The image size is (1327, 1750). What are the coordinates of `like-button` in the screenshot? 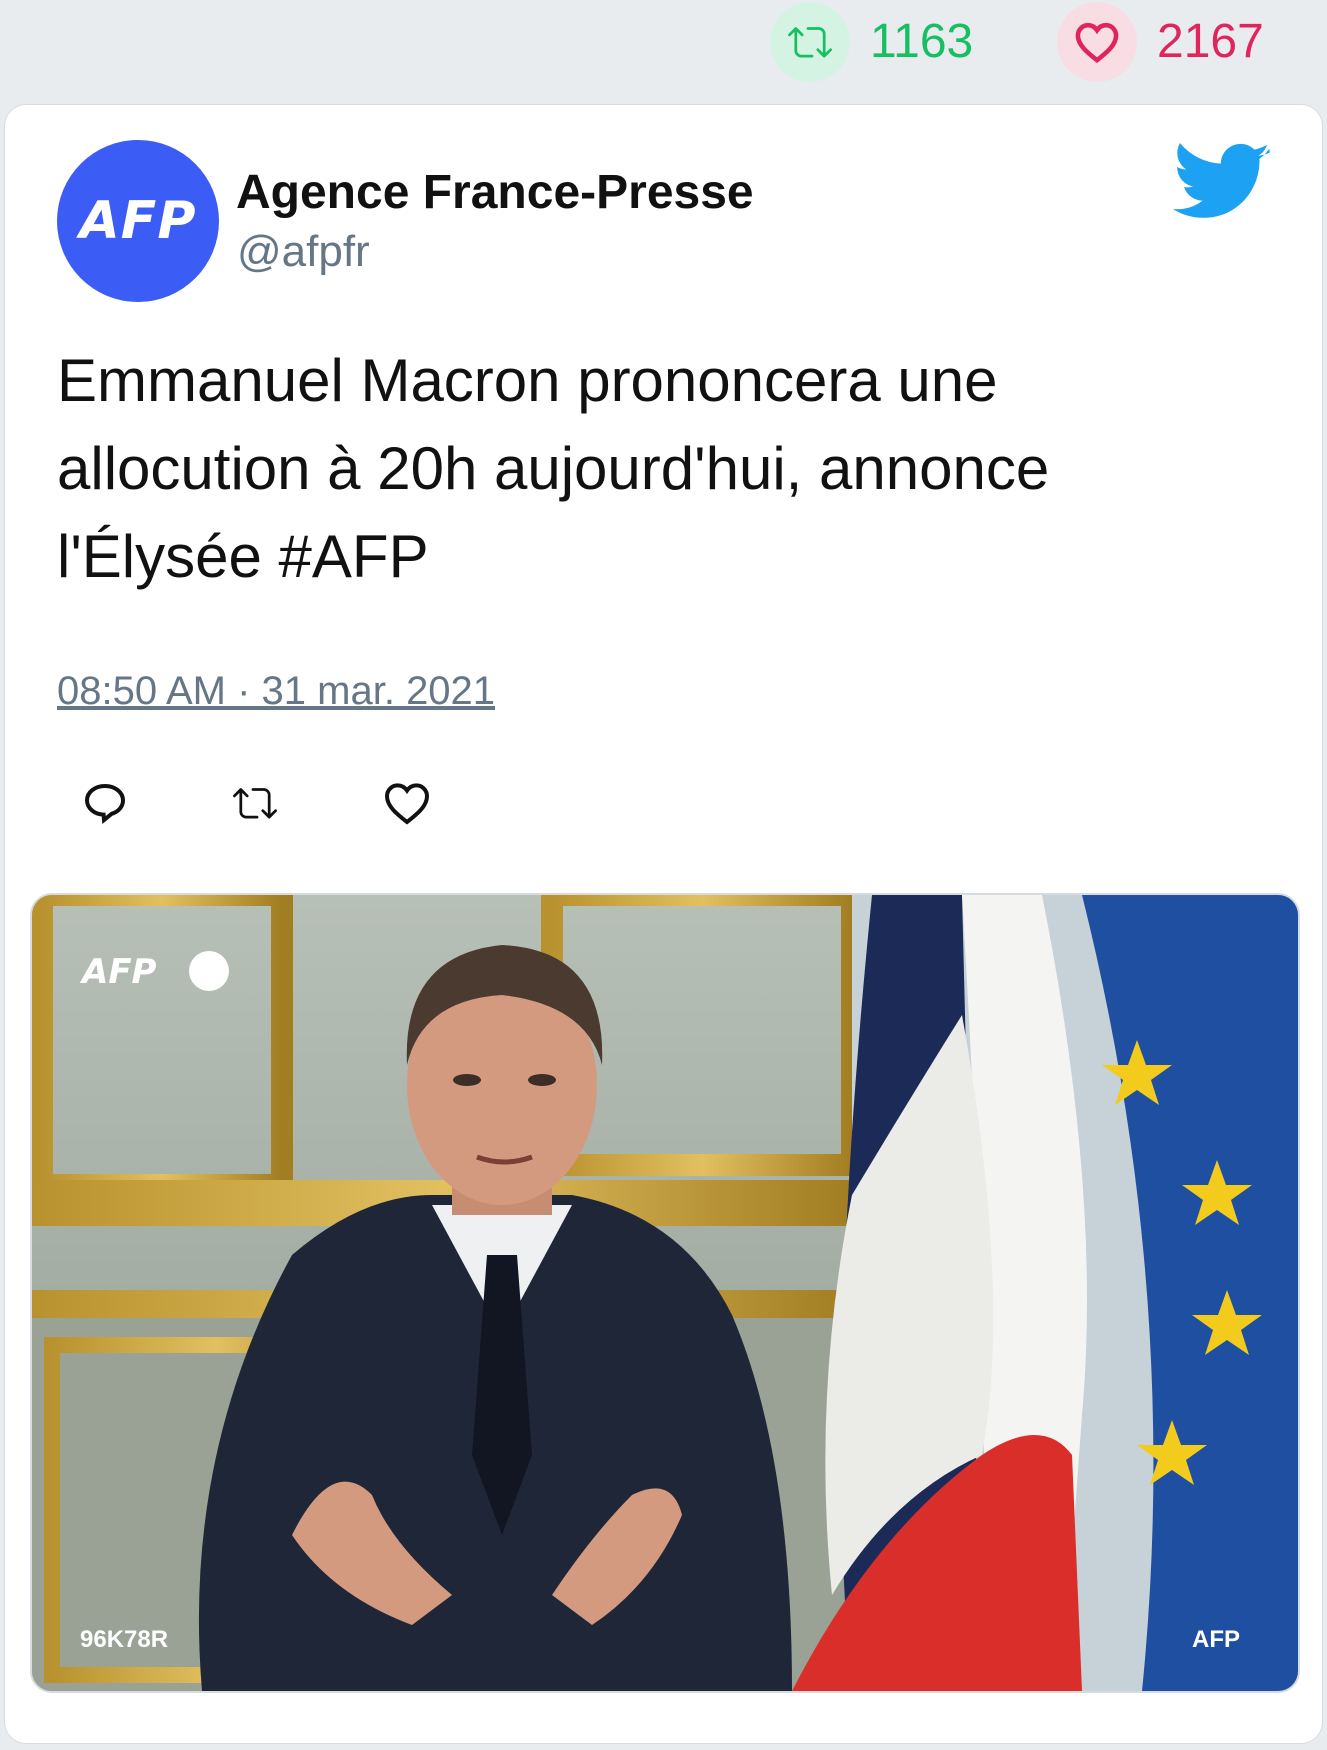 It's located at (407, 803).